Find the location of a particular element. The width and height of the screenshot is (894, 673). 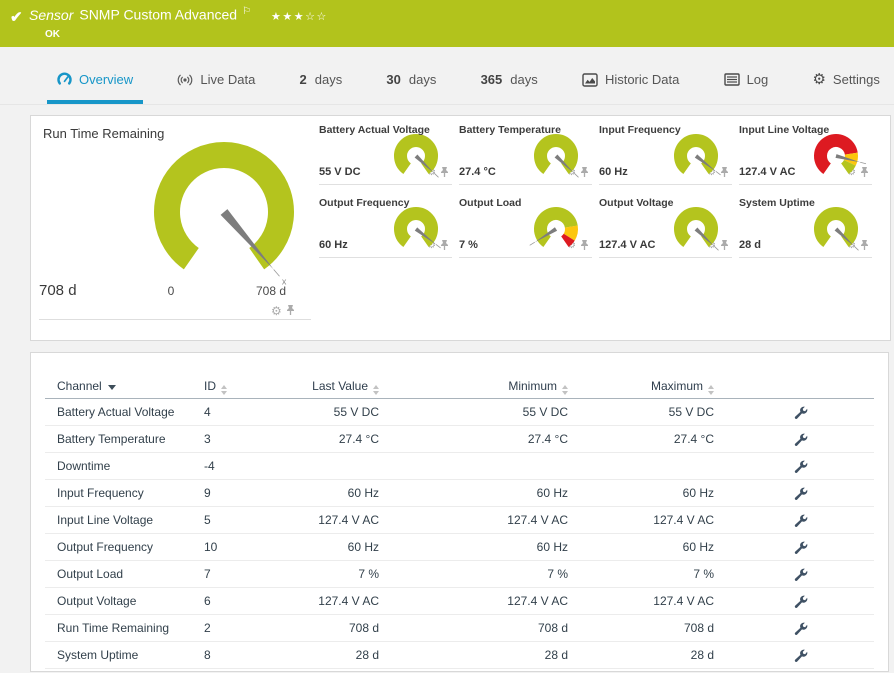

table-row-downtime: Downtime -4 is located at coordinates (459, 466).